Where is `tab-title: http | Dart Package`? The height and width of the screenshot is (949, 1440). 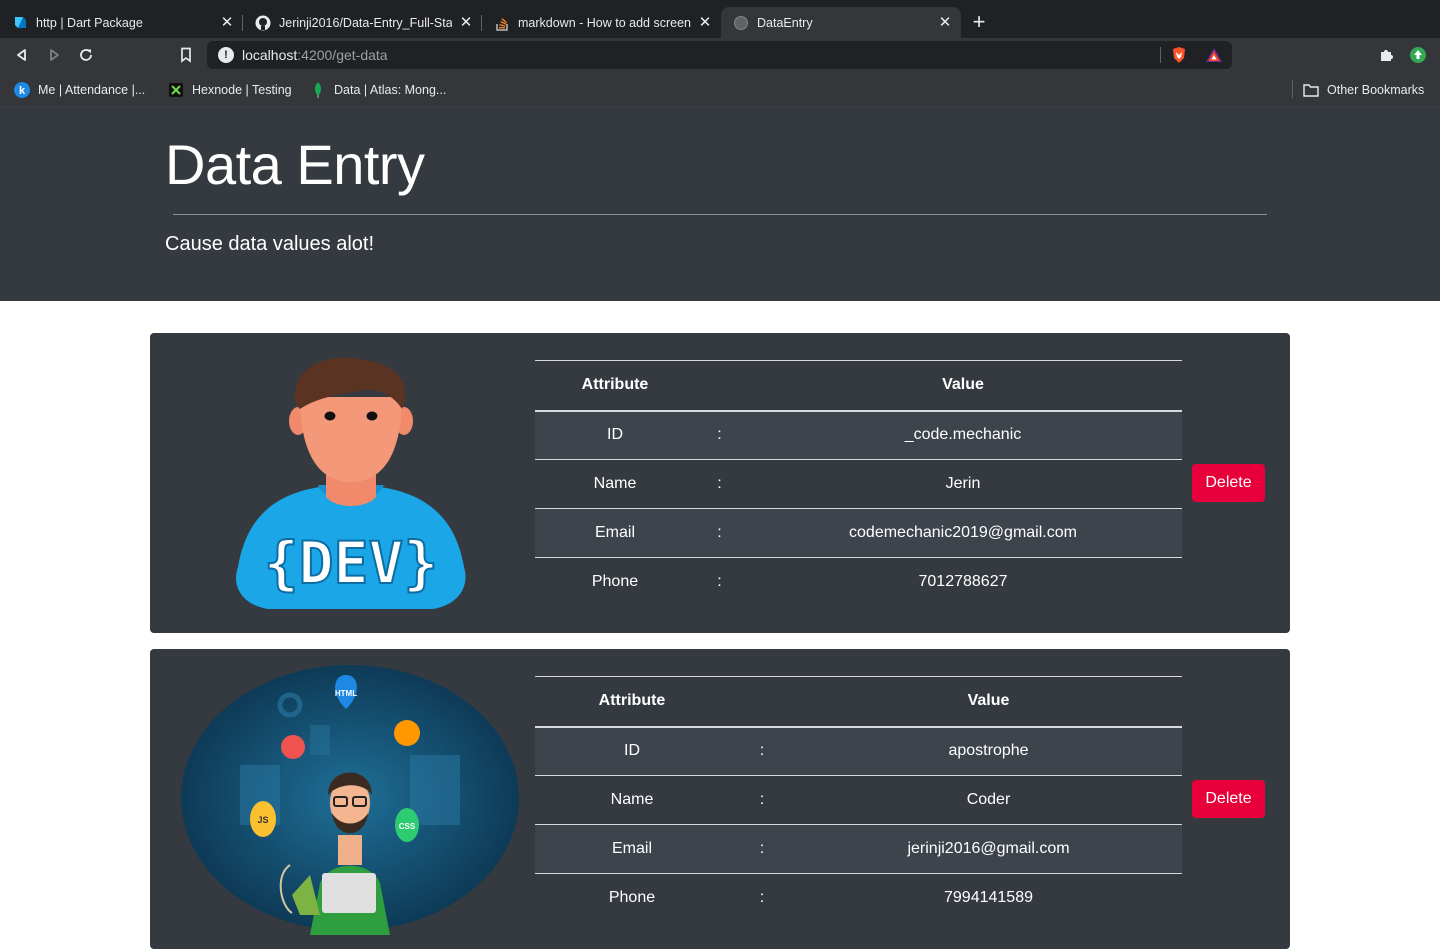 tab-title: http | Dart Package is located at coordinates (89, 22).